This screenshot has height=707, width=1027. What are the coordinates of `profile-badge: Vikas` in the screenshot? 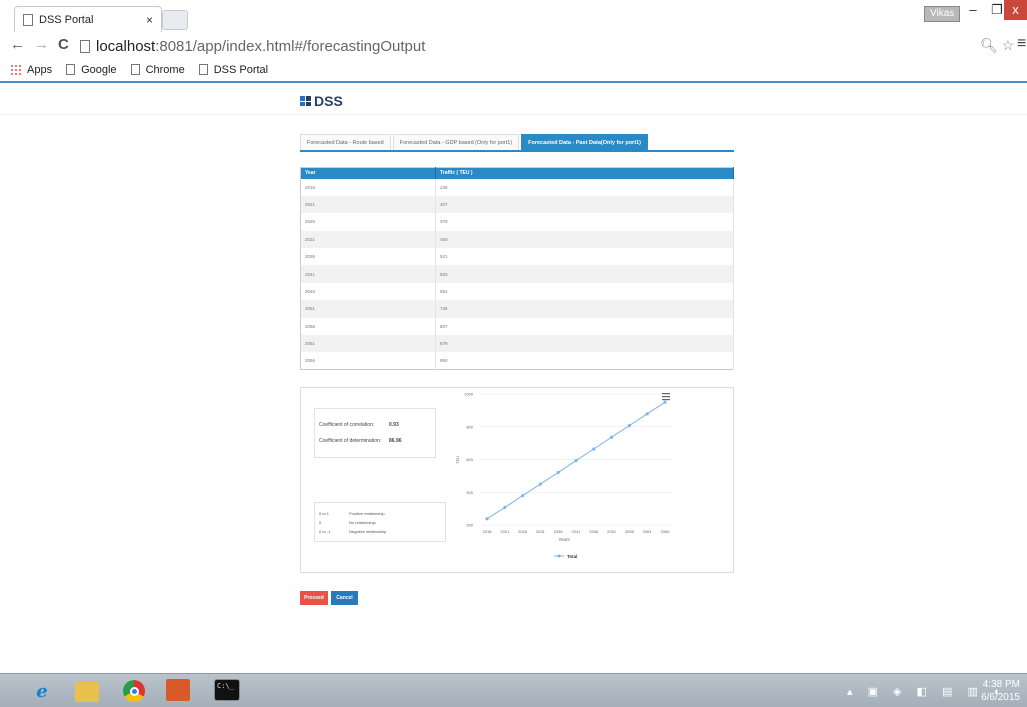 It's located at (942, 14).